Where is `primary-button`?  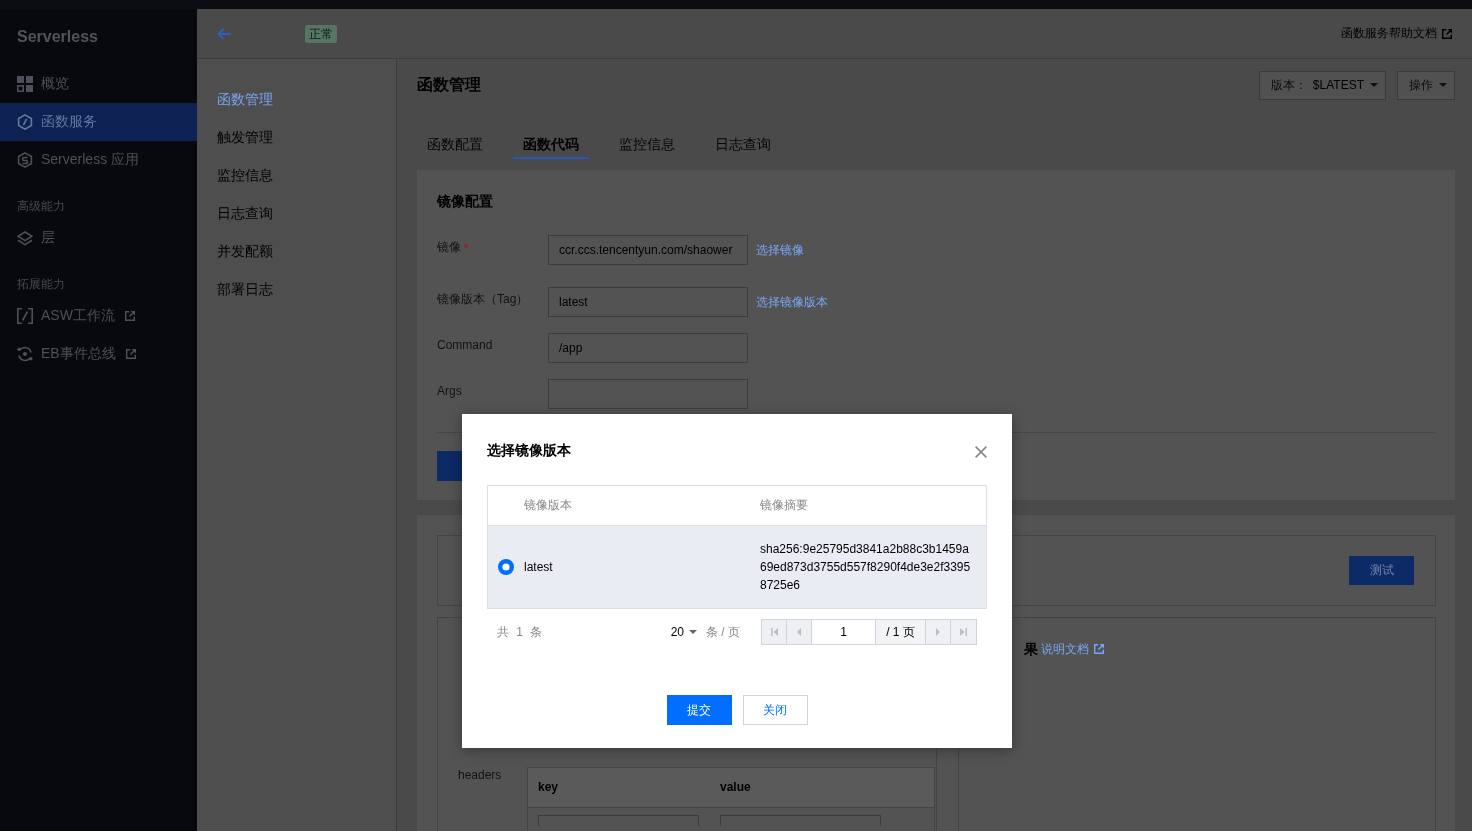 primary-button is located at coordinates (449, 466).